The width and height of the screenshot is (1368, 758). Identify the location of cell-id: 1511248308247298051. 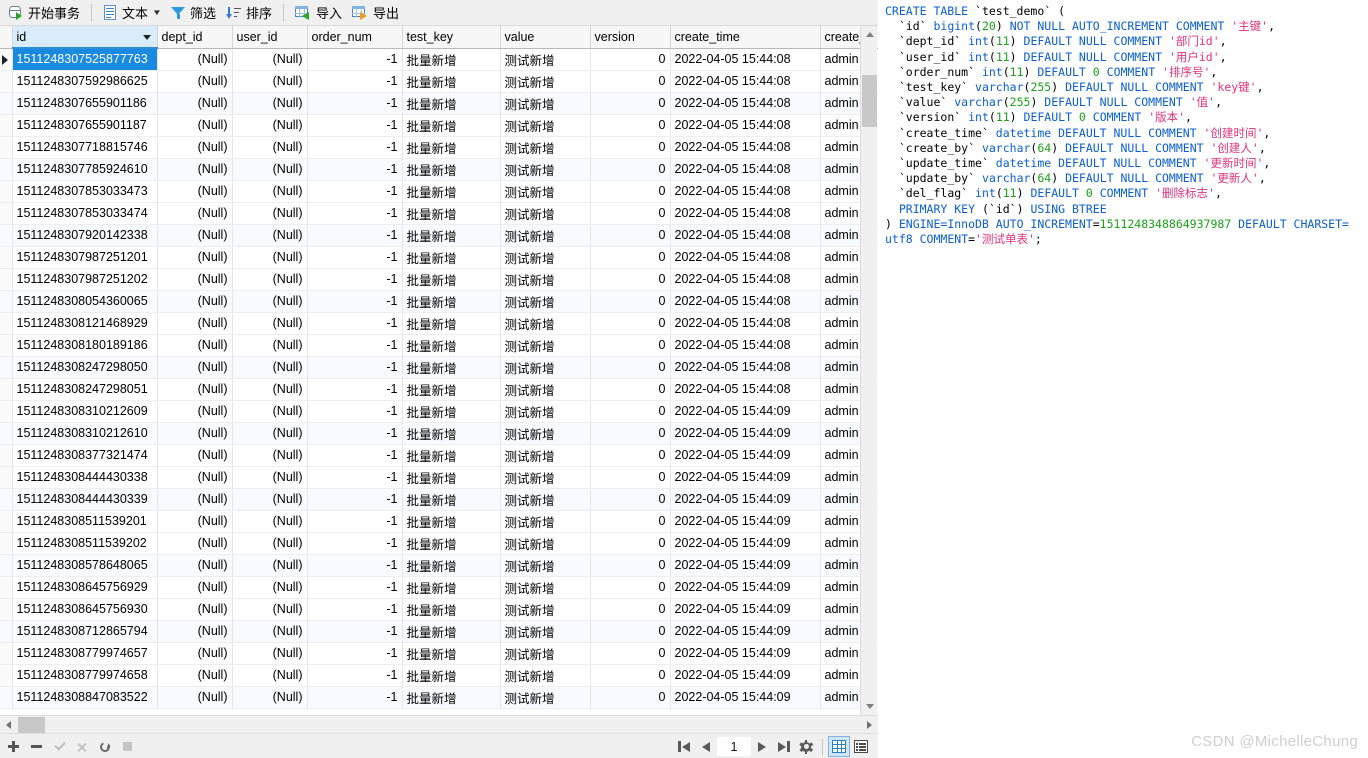
(85, 389).